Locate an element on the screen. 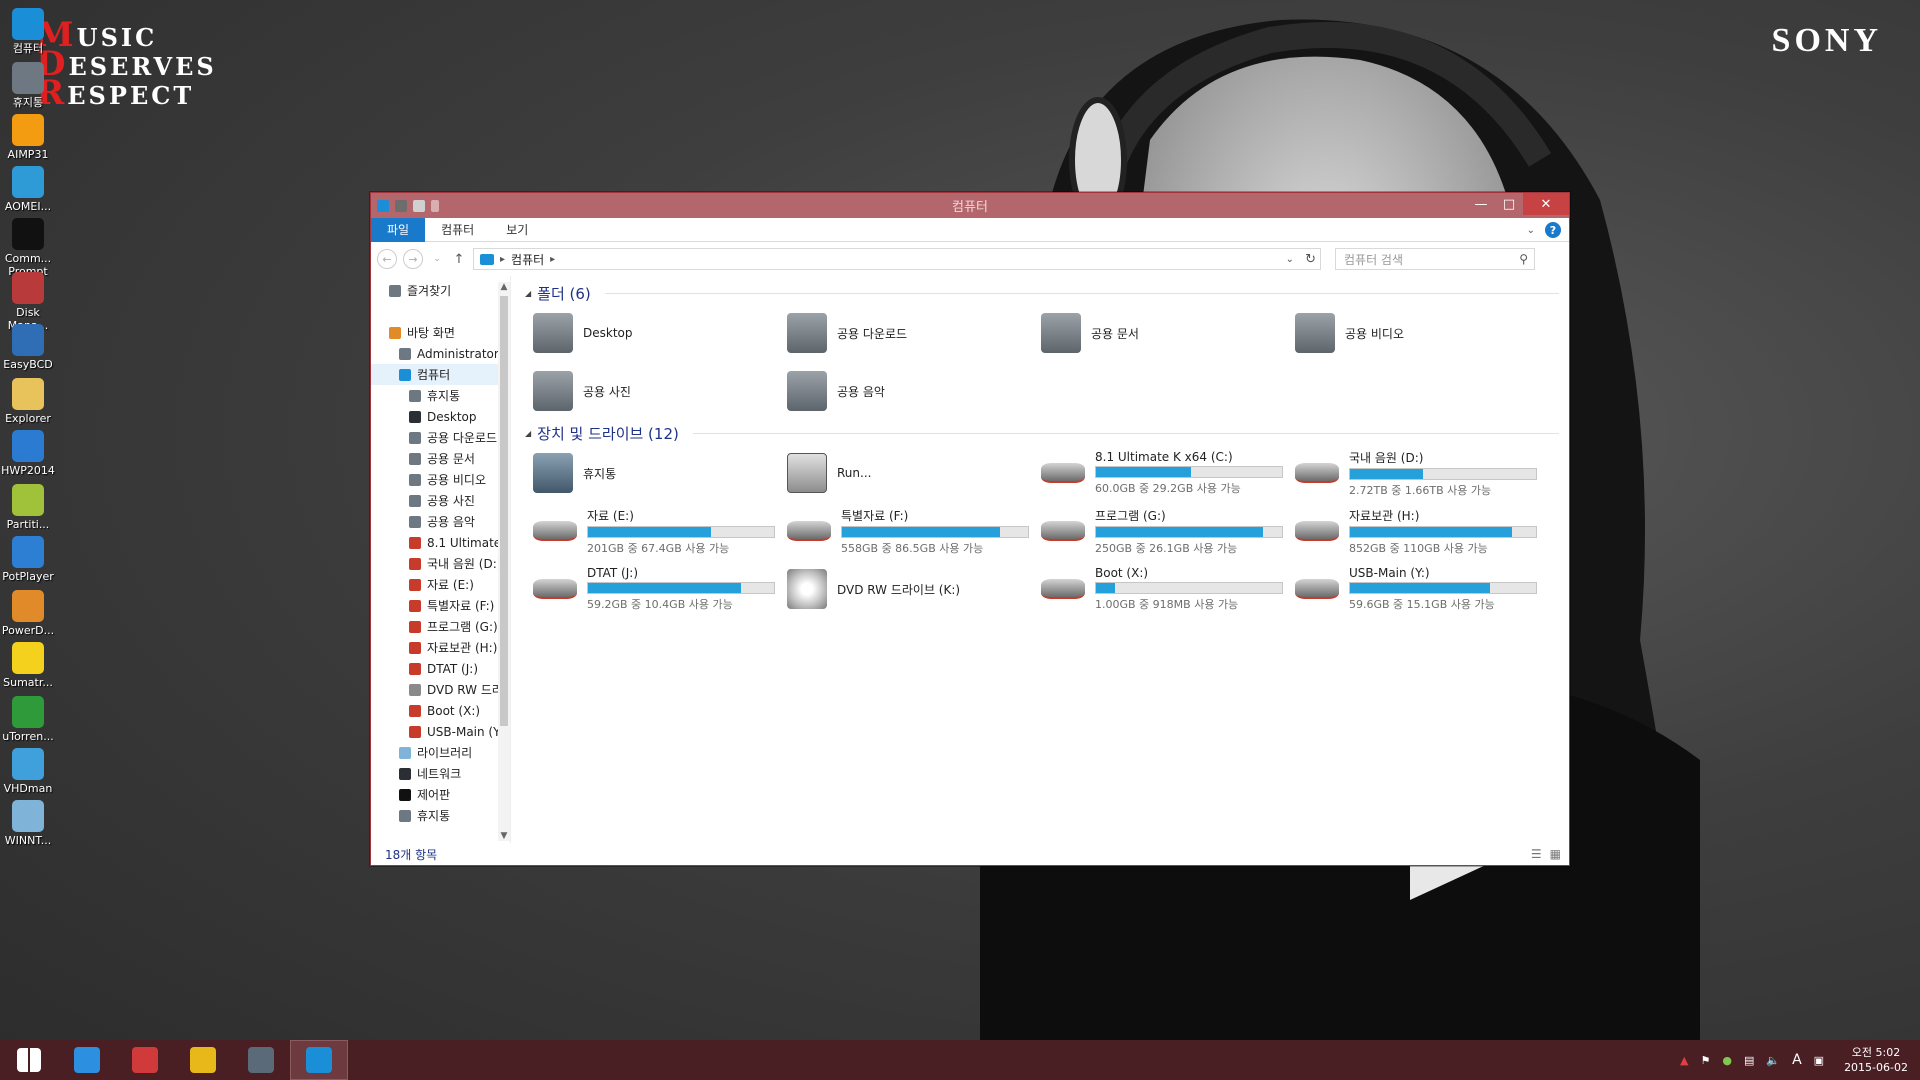 The height and width of the screenshot is (1080, 1920). tree-item: 프로그램 (G:) is located at coordinates (440, 626).